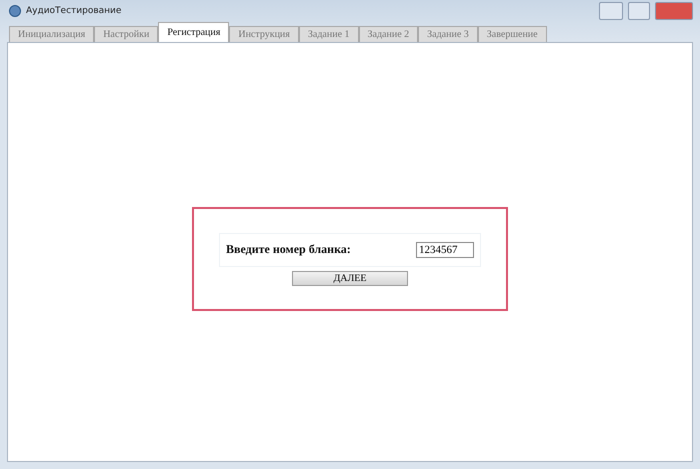  I want to click on tab: Задание 1, so click(328, 34).